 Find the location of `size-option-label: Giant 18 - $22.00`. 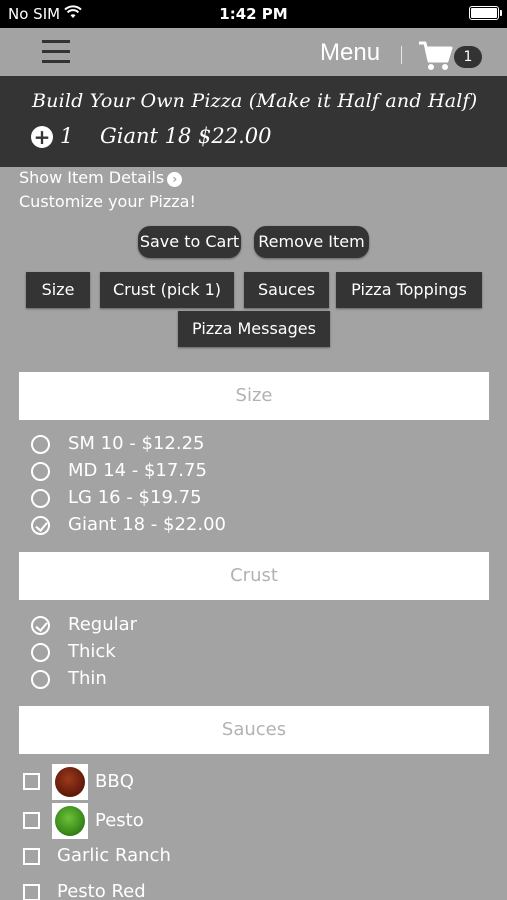

size-option-label: Giant 18 - $22.00 is located at coordinates (147, 524).